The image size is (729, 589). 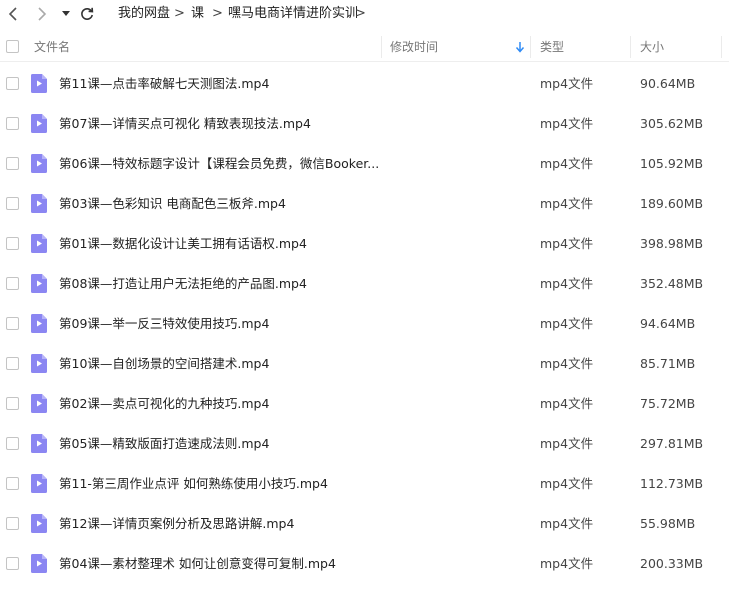 I want to click on file-row: 第11-第三周作业点评 如何熟练使用小技巧.mp4 mp4文件 112.73MB, so click(x=364, y=484).